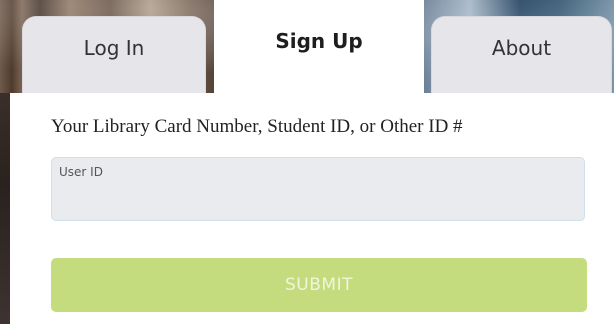  Describe the element at coordinates (114, 48) in the screenshot. I see `tab-log-in-label: Log In` at that location.